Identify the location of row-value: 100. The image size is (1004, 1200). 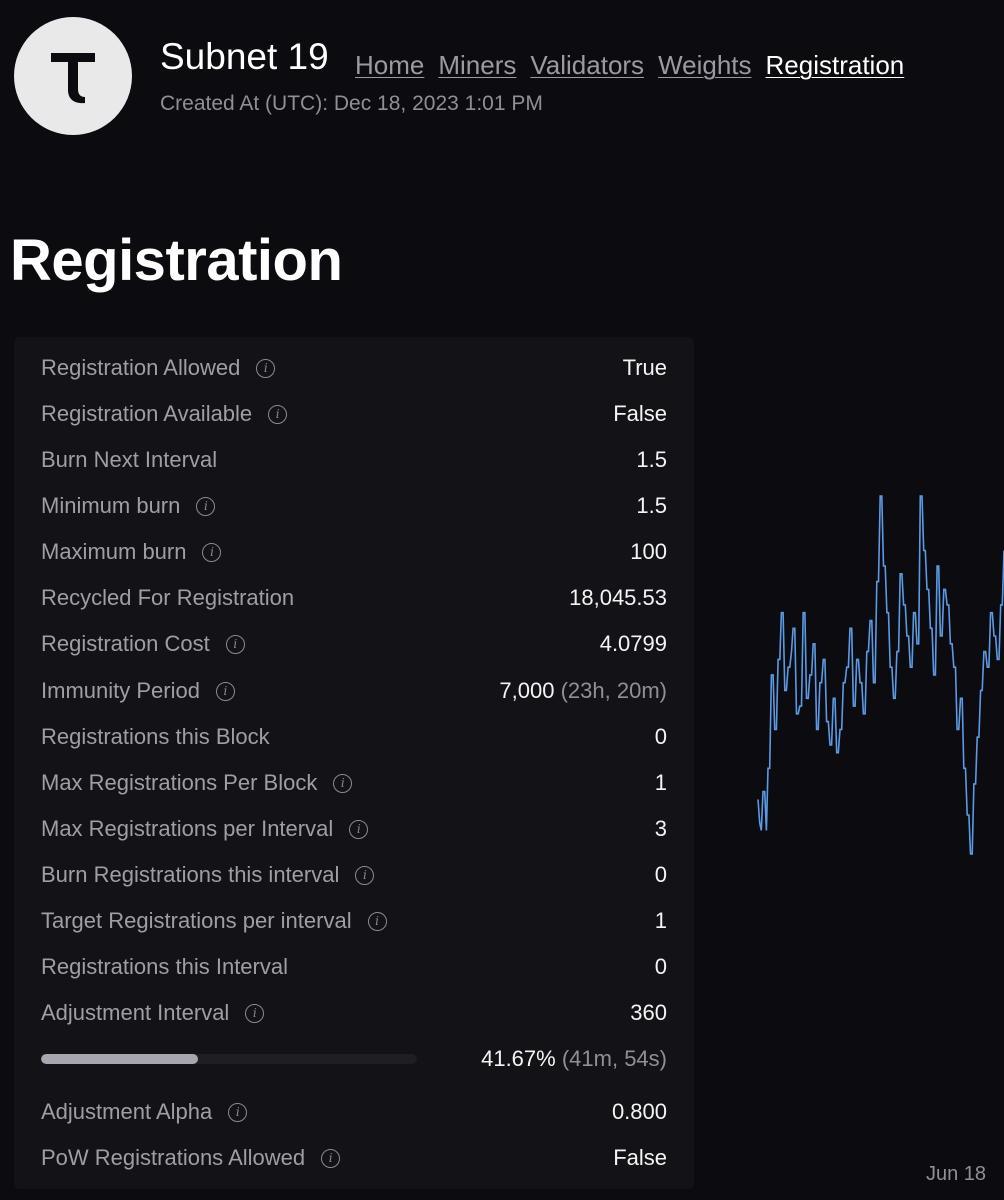
(648, 552).